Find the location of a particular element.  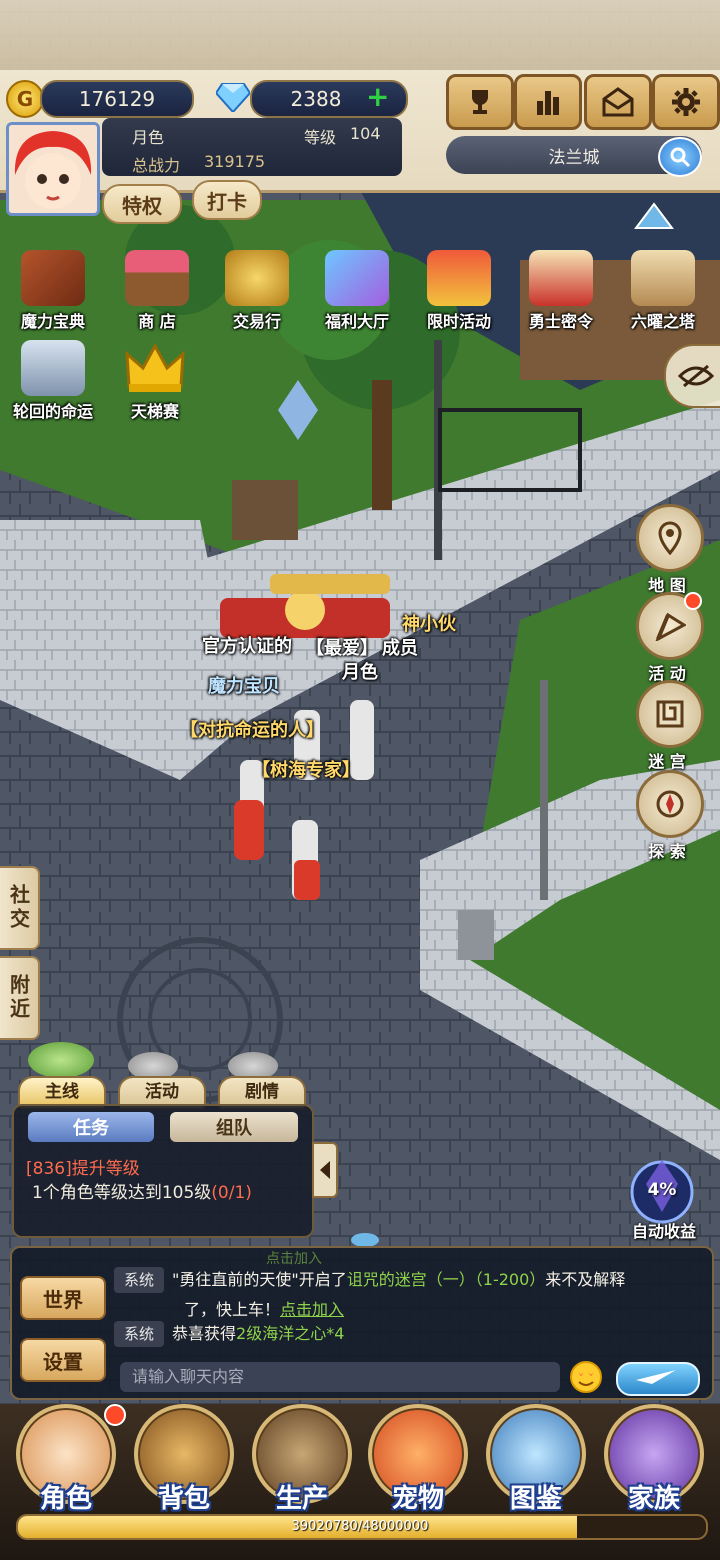

nav-production: 生产 is located at coordinates (302, 1459).